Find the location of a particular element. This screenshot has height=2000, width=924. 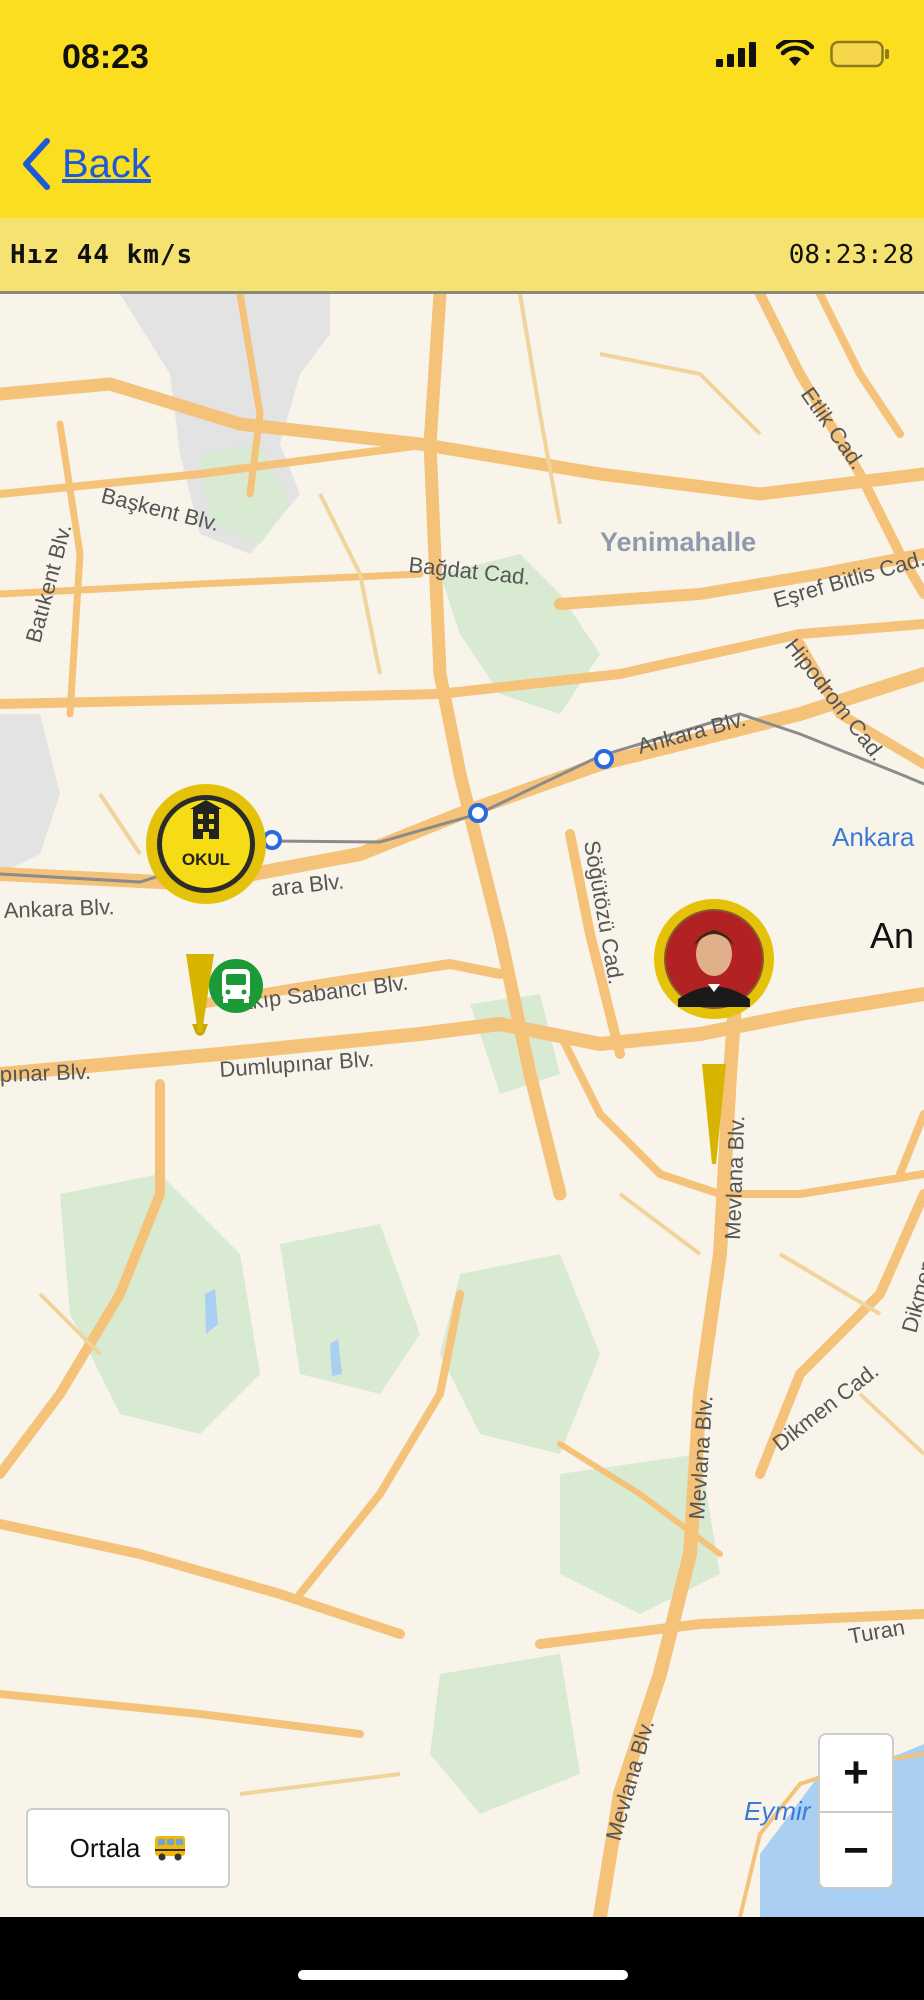

center-map-button: Ortala is located at coordinates (128, 1848).